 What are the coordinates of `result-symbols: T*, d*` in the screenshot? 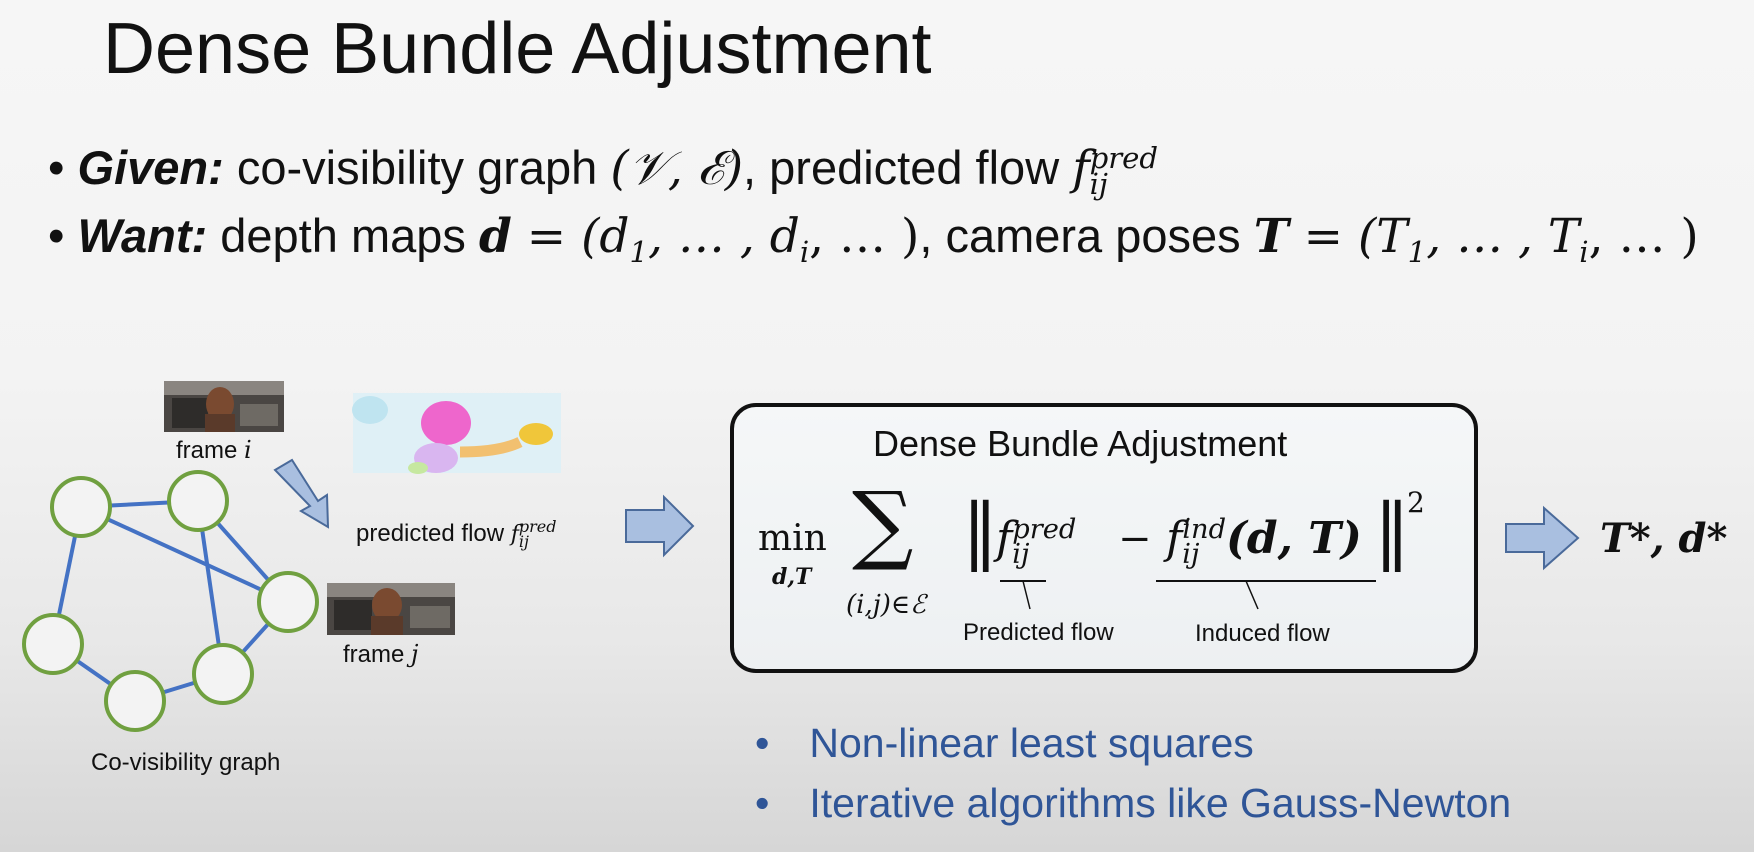 It's located at (1664, 538).